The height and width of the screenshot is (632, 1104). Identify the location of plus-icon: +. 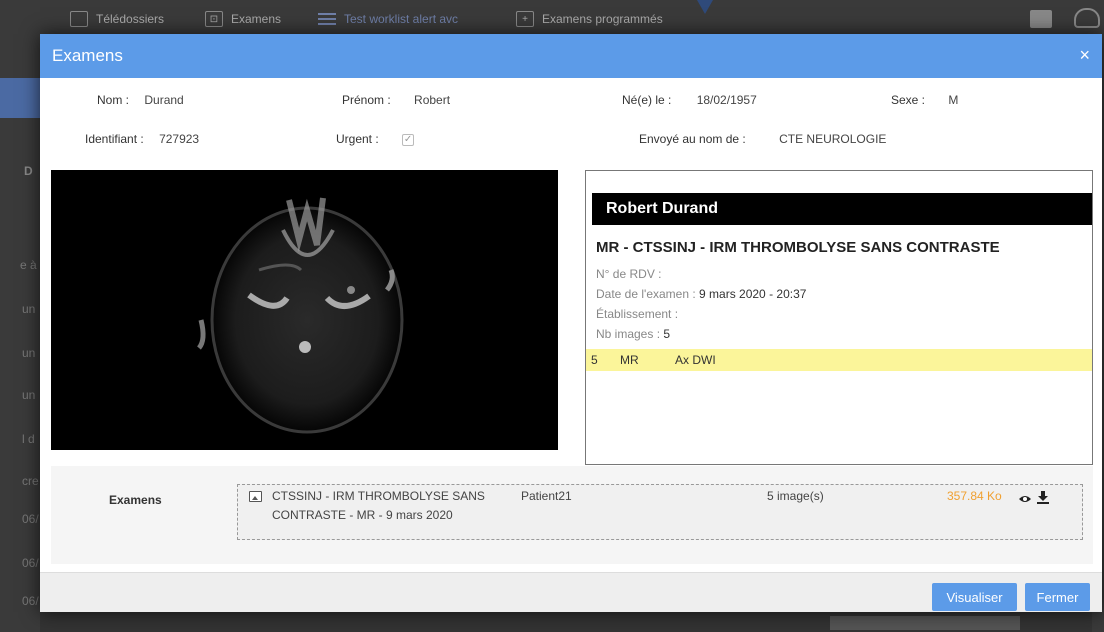
(525, 19).